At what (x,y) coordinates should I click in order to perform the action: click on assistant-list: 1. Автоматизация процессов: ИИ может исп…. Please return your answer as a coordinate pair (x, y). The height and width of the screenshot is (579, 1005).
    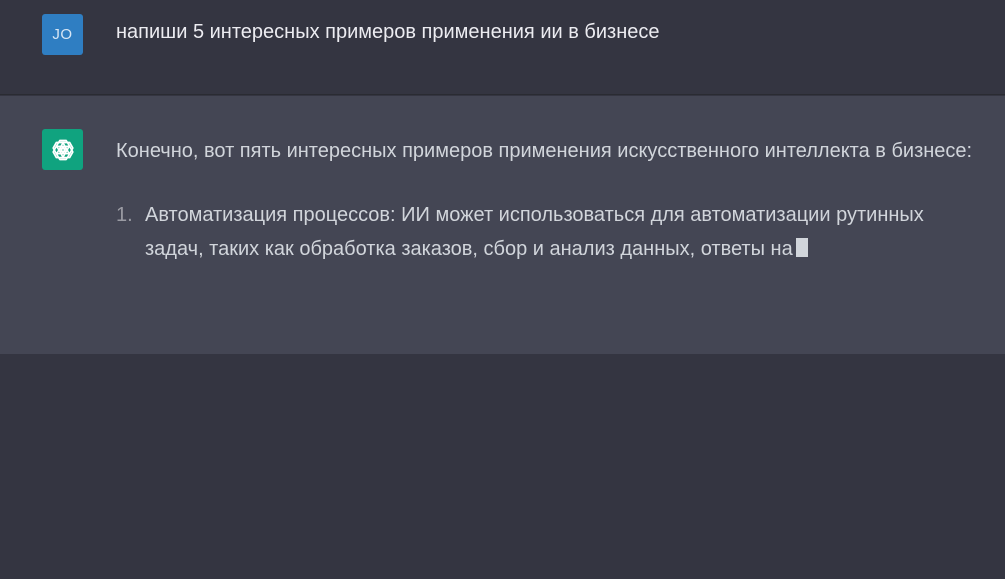
    Looking at the image, I should click on (551, 232).